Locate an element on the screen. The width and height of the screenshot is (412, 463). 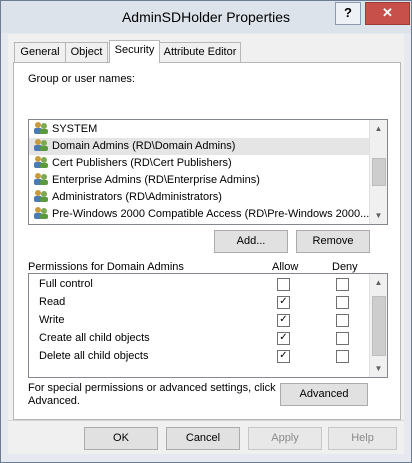
permission-row: Create all child objects ✓ is located at coordinates (199, 338).